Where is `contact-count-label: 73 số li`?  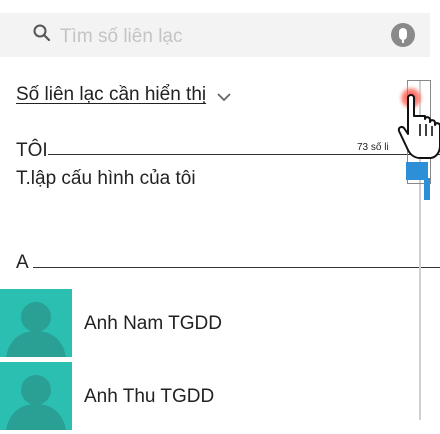
contact-count-label: 73 số li is located at coordinates (373, 147).